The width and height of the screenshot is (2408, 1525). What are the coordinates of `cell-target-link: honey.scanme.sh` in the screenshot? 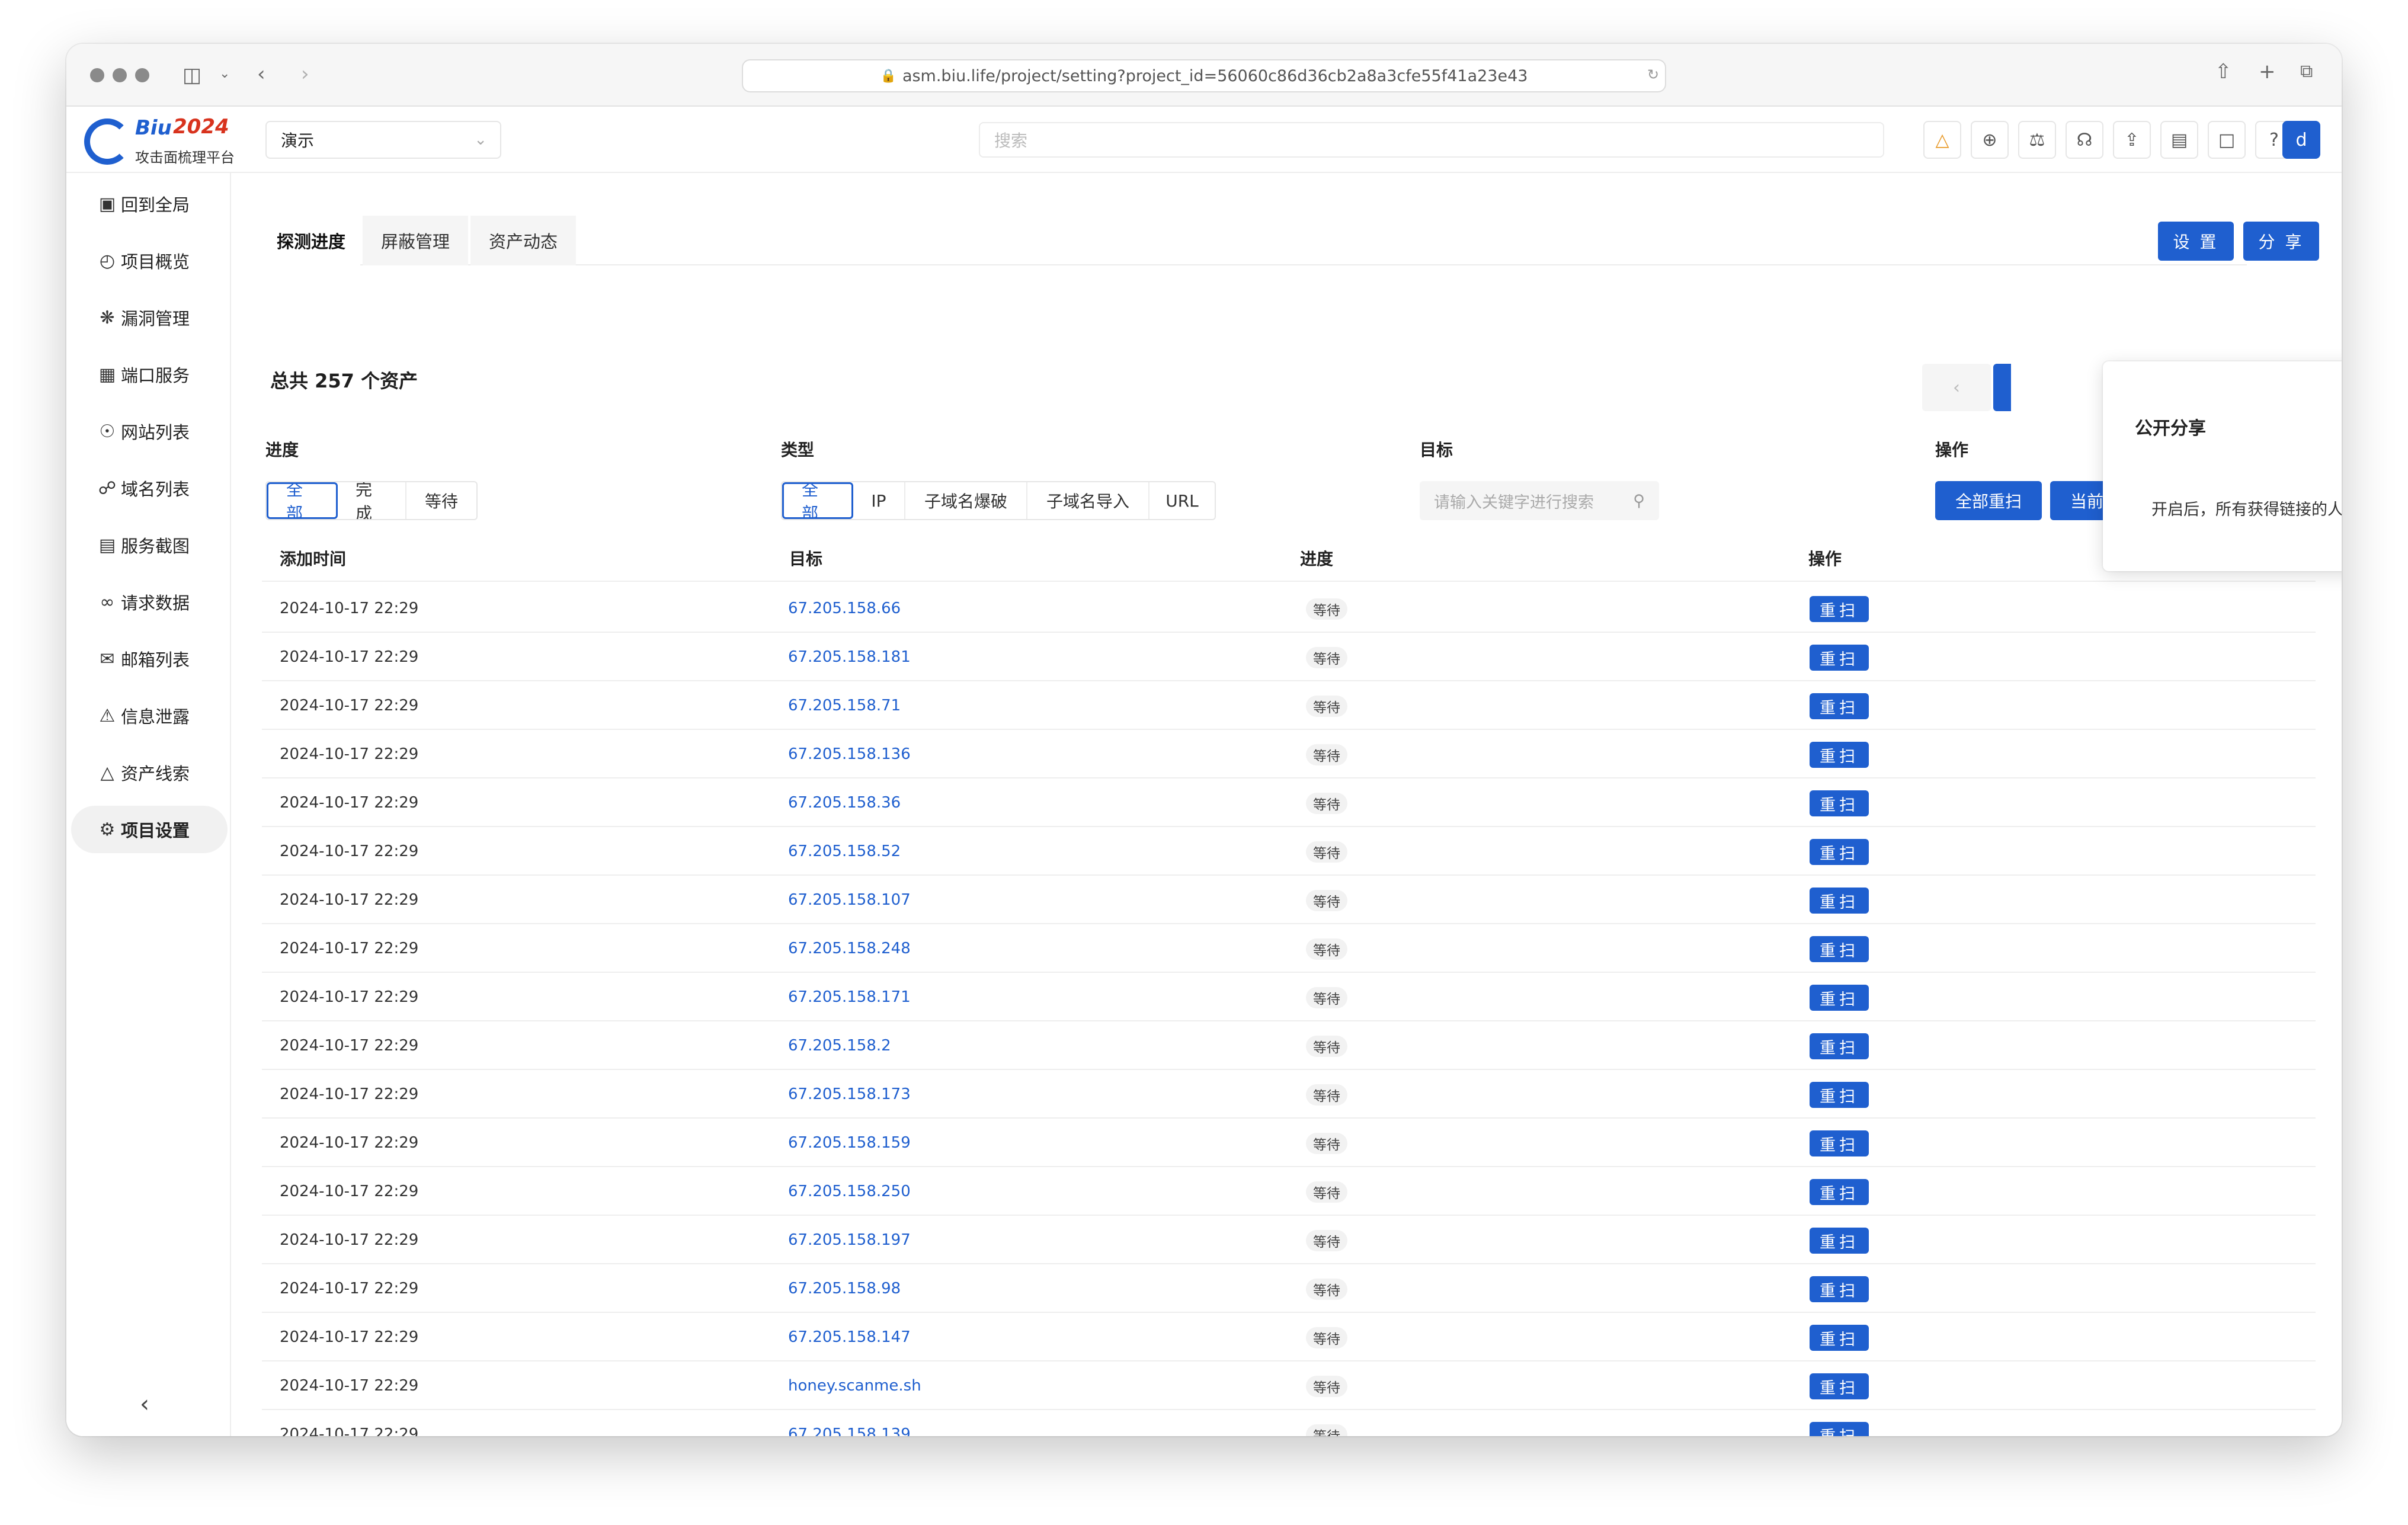 It's located at (854, 1385).